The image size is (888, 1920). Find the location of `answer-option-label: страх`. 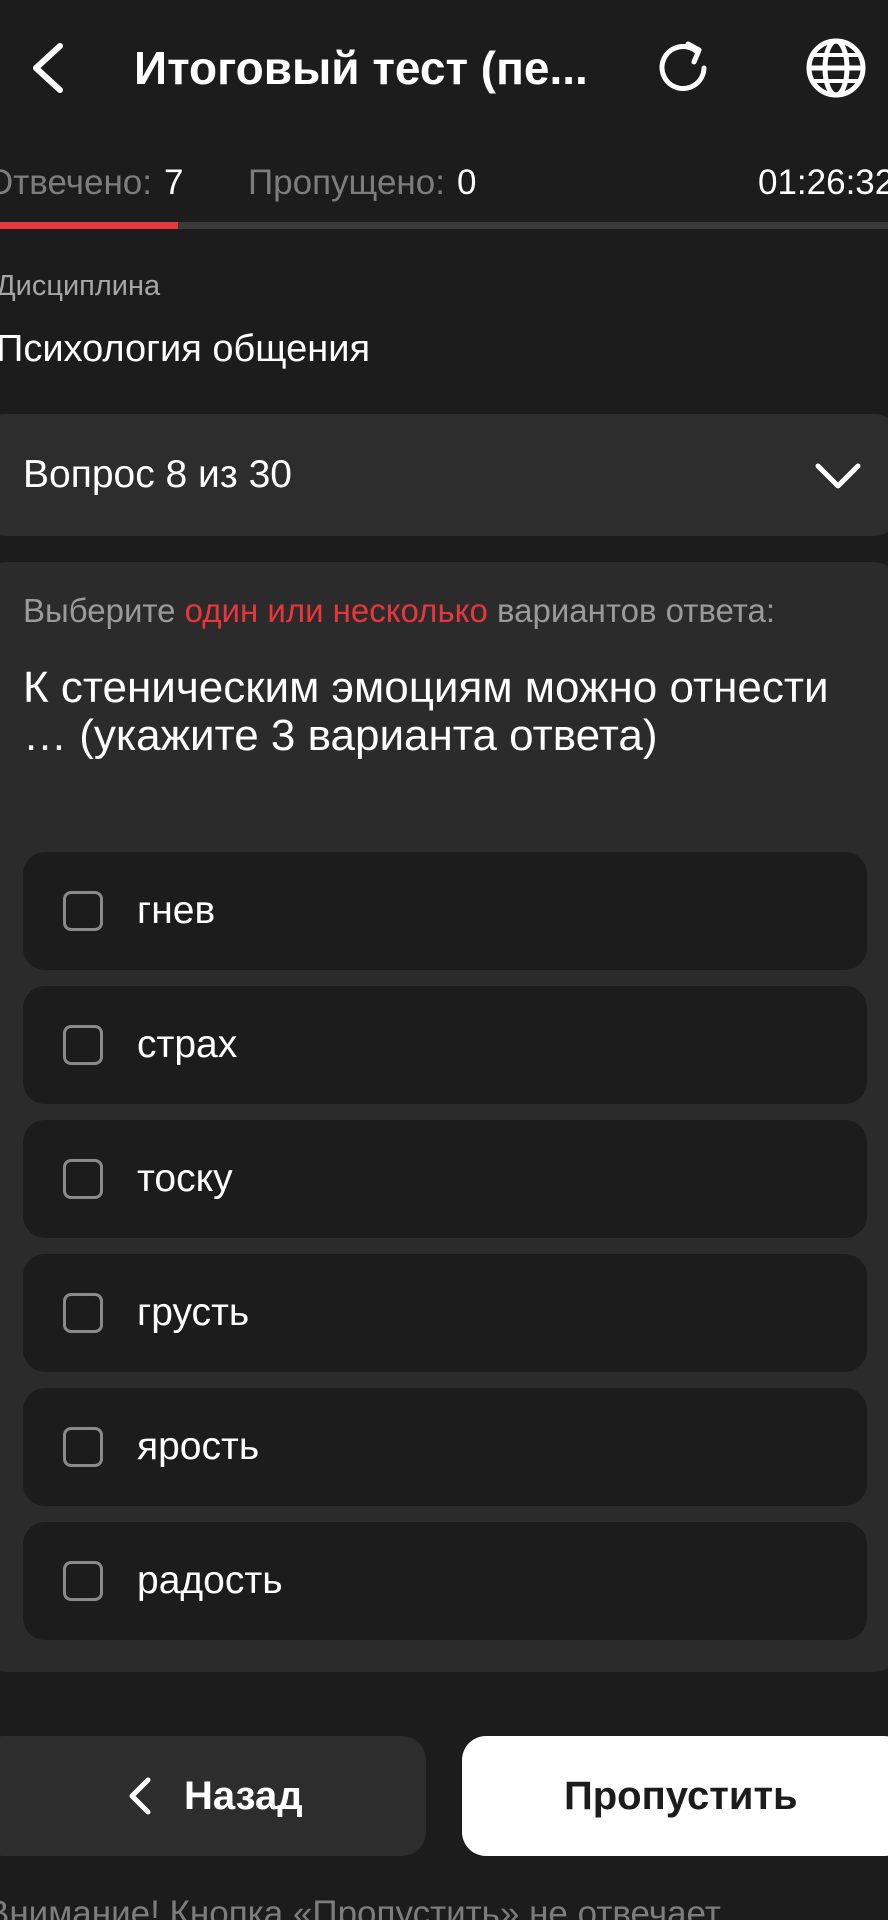

answer-option-label: страх is located at coordinates (187, 1044).